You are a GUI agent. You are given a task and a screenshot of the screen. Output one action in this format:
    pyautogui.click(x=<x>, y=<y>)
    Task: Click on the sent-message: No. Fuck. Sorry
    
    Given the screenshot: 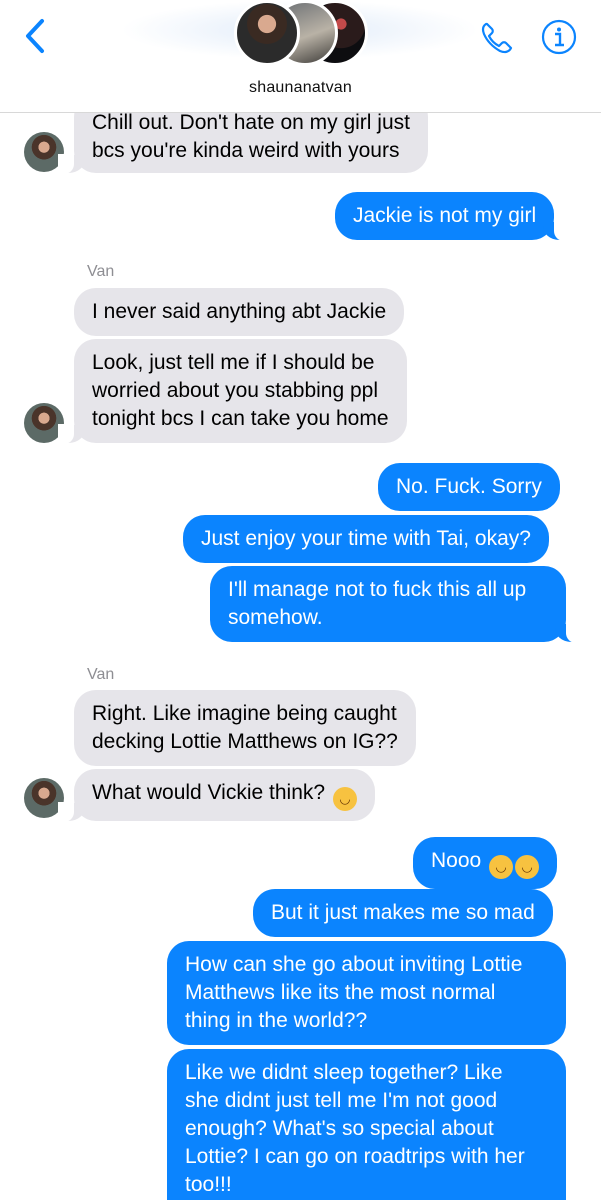 What is the action you would take?
    pyautogui.click(x=469, y=487)
    